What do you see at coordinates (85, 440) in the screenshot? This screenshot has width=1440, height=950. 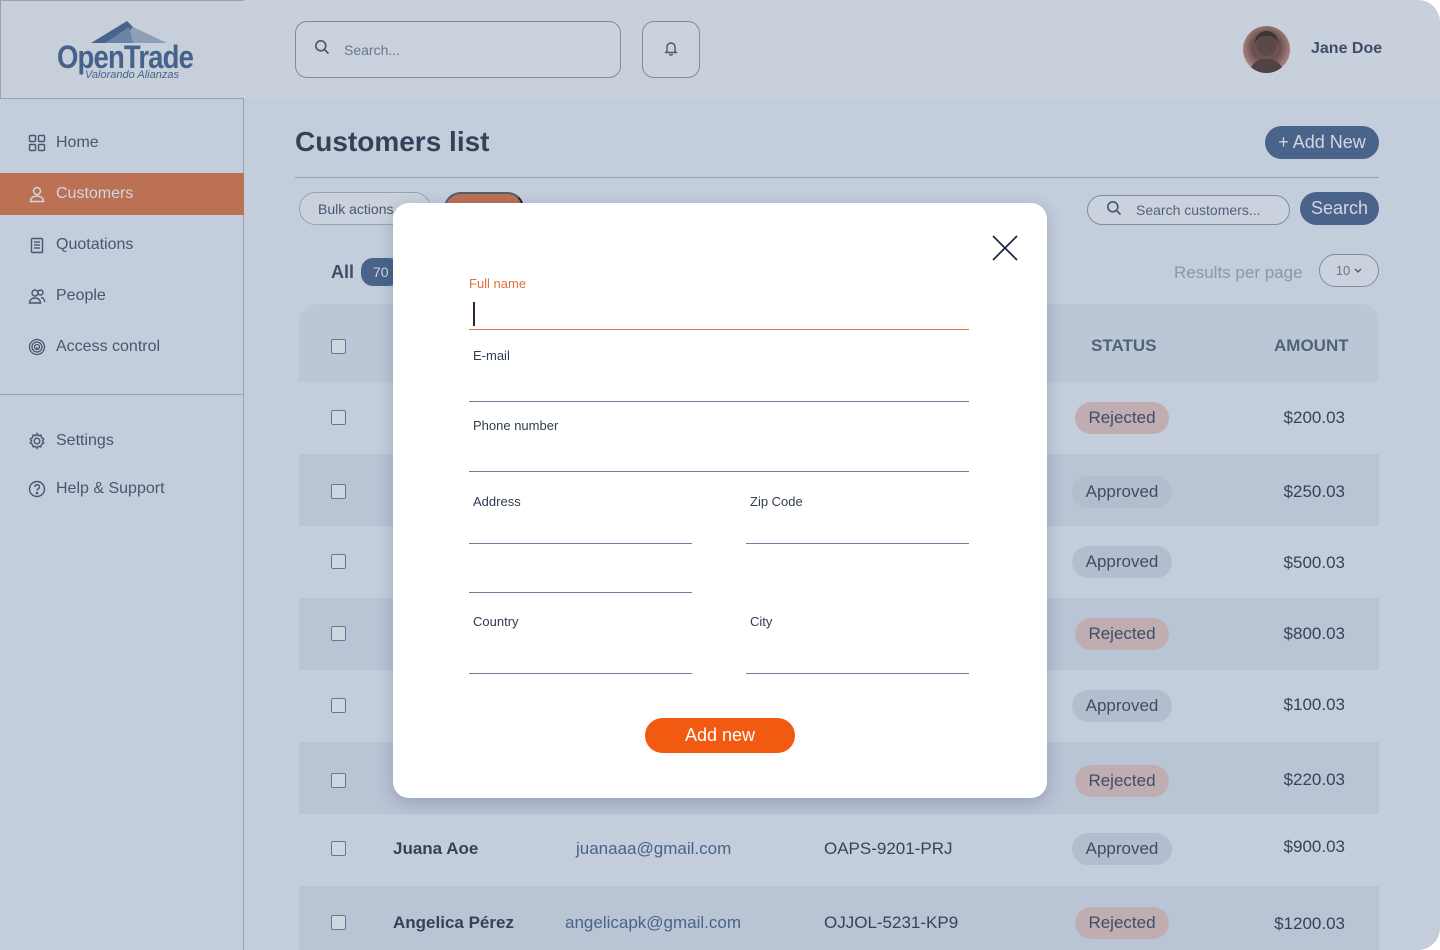 I see `sidebar-item-label: Settings` at bounding box center [85, 440].